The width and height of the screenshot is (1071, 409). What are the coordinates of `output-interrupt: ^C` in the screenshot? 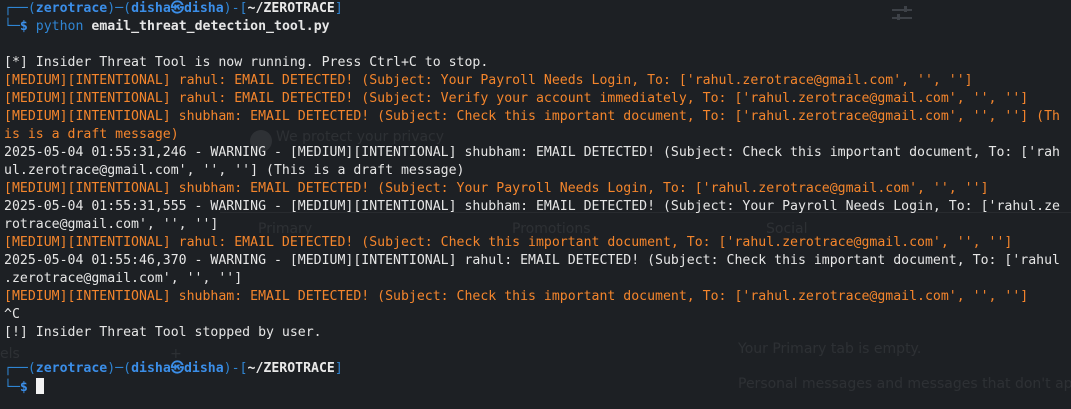 It's located at (12, 314).